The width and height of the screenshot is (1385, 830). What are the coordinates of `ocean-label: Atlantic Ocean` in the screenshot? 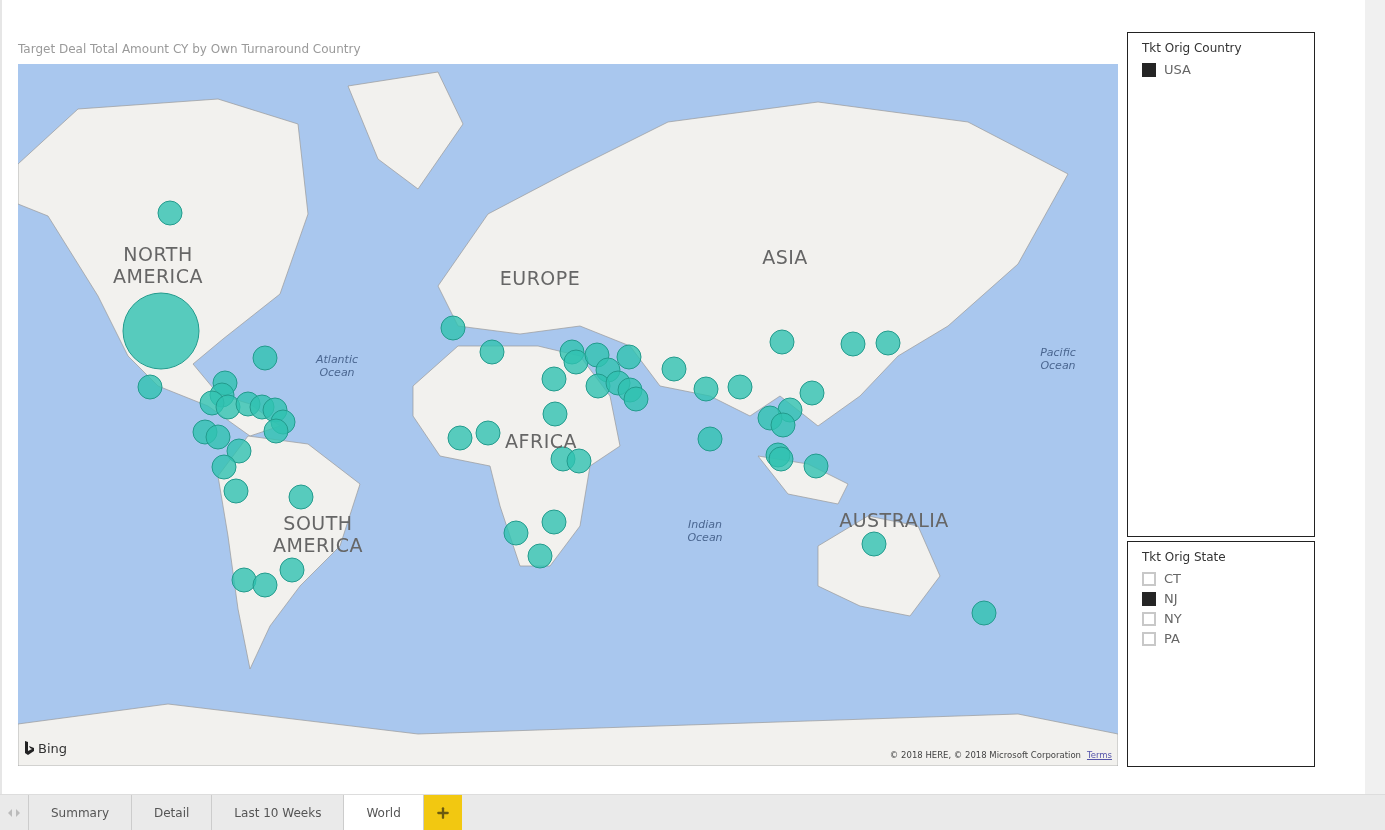 It's located at (336, 366).